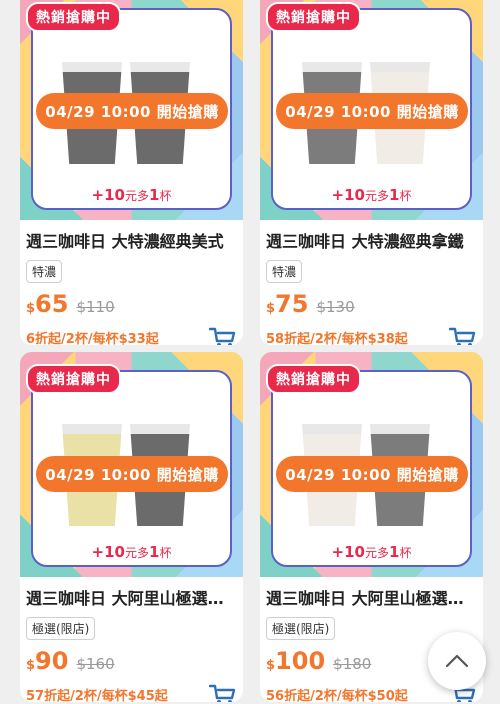  I want to click on product-name: 週三咖啡日 大特濃經典拿鐵, so click(371, 240).